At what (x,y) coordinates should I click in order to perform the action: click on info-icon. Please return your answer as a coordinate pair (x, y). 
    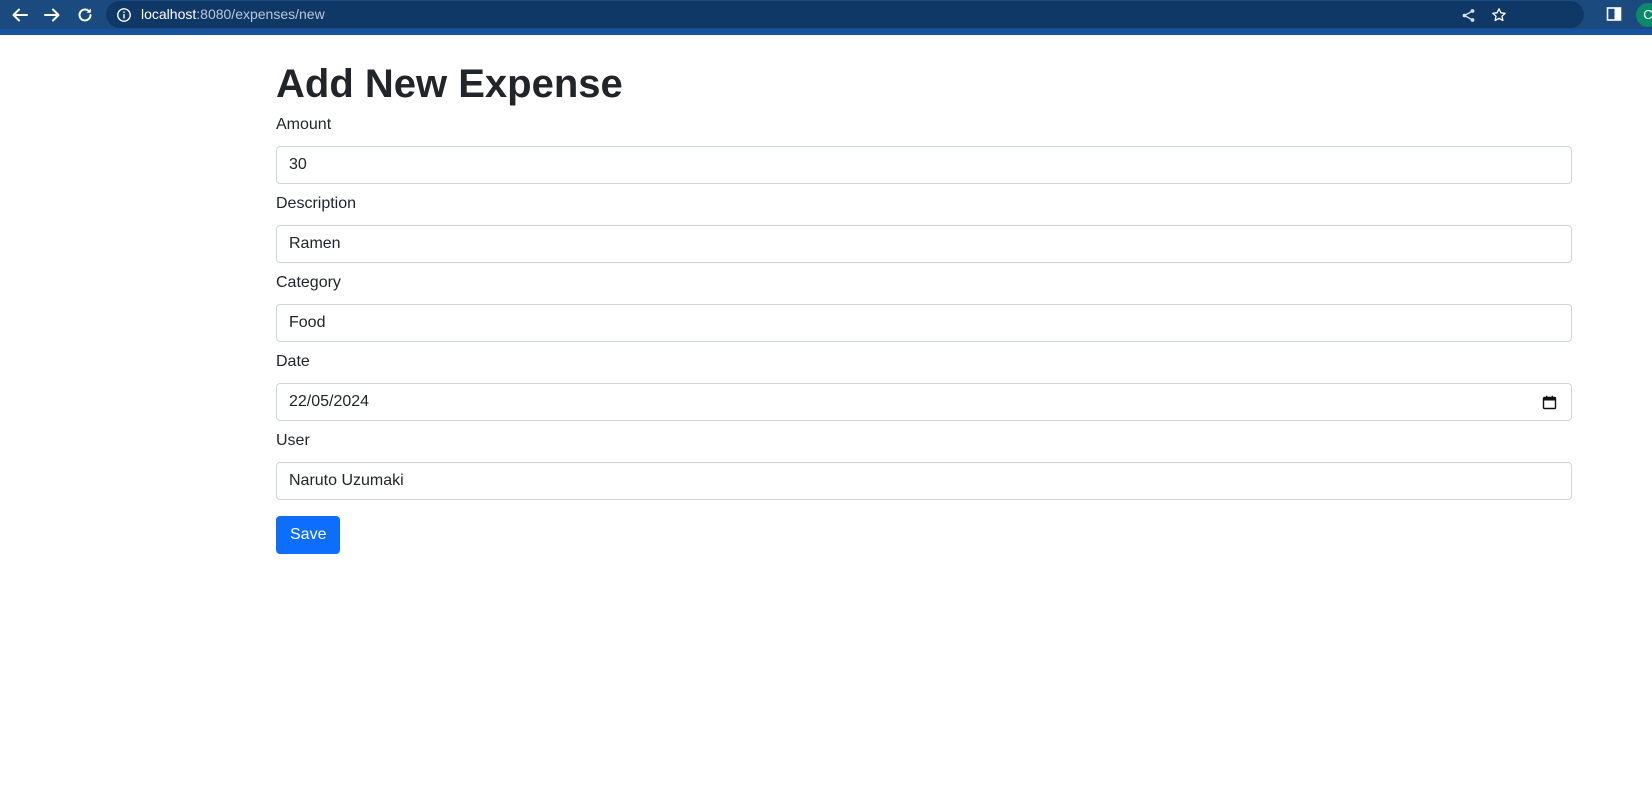
    Looking at the image, I should click on (124, 15).